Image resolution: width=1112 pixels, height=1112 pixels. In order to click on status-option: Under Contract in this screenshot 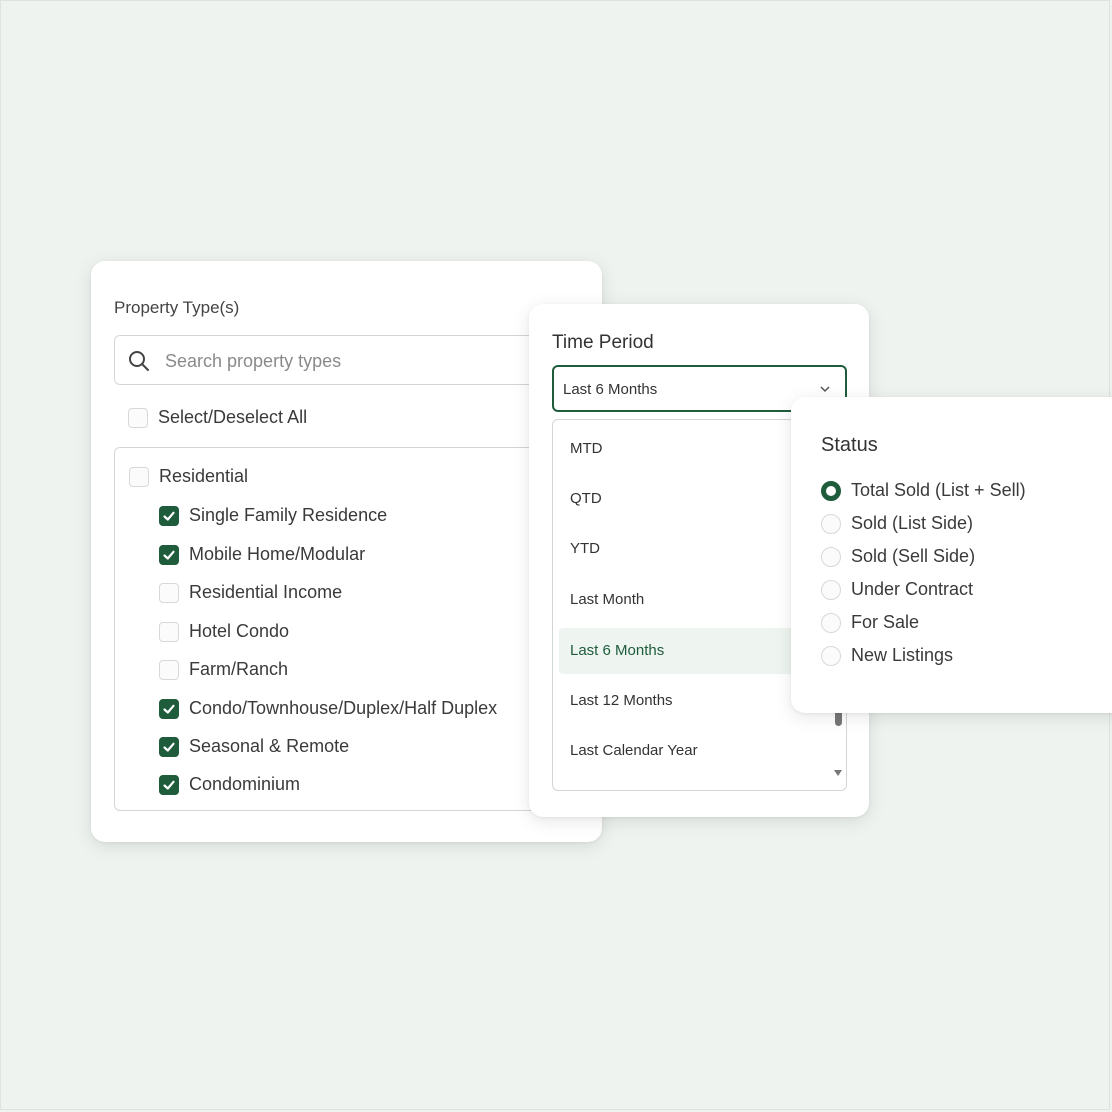, I will do `click(897, 589)`.